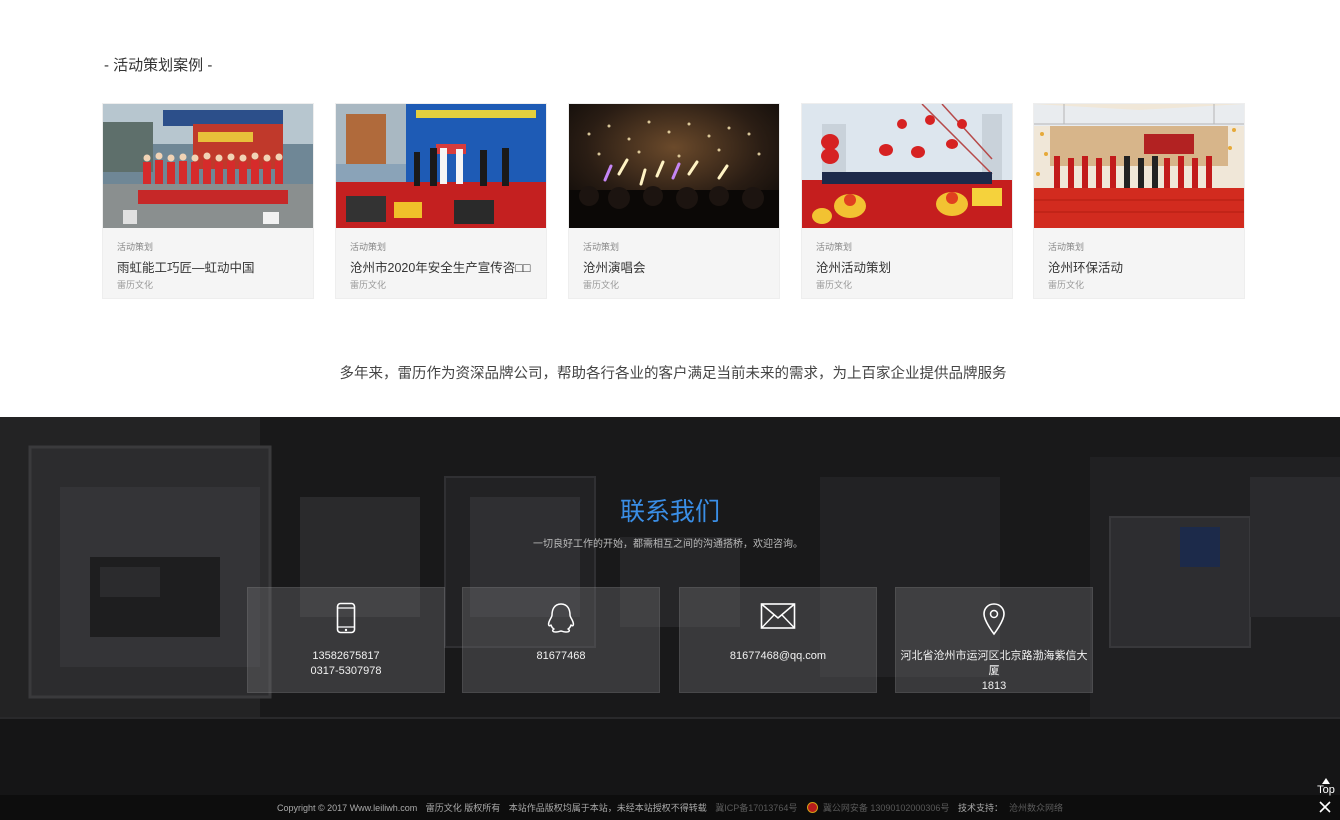  Describe the element at coordinates (1085, 266) in the screenshot. I see `case-title: 沧州环保活动` at that location.